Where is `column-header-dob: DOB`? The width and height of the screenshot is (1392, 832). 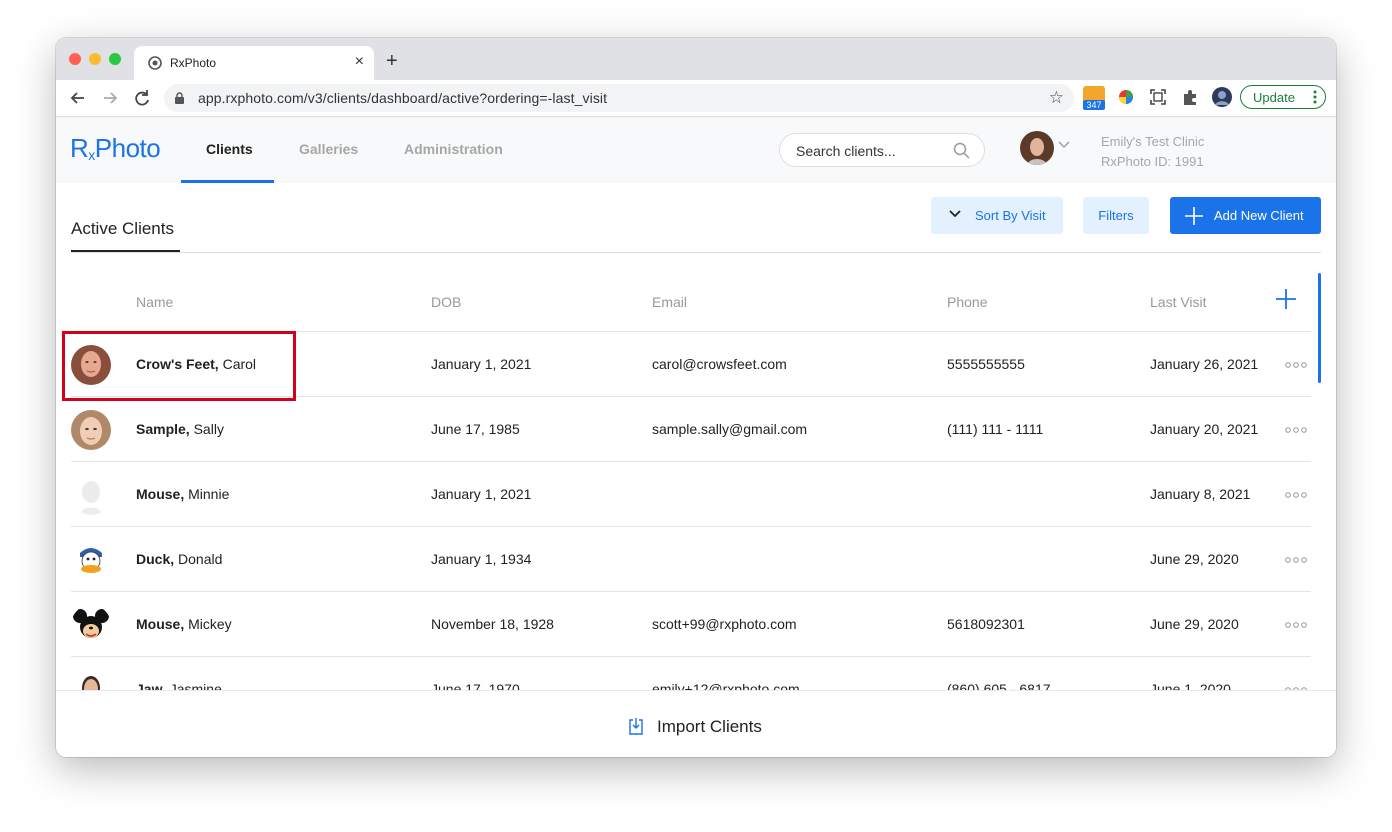
column-header-dob: DOB is located at coordinates (446, 302).